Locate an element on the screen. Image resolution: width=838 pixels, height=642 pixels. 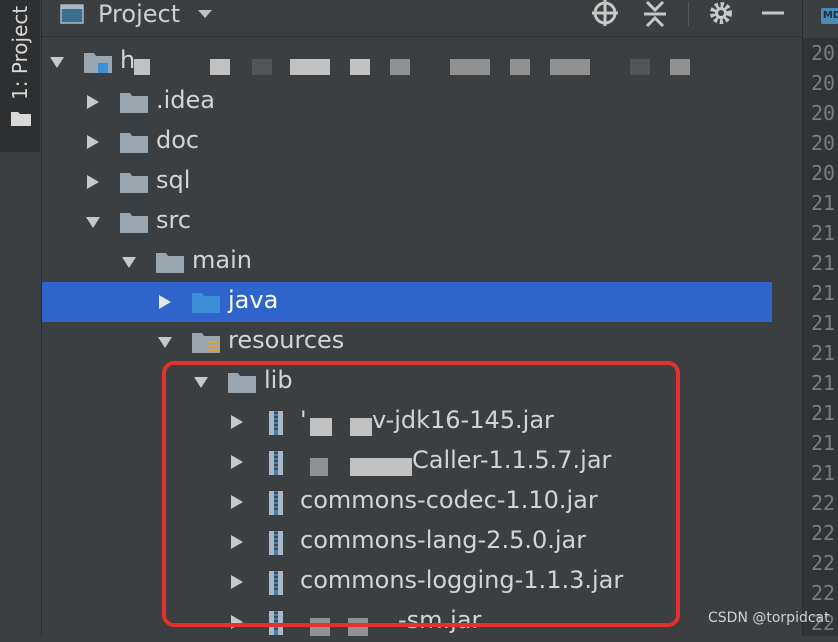
tree-item-label: doc is located at coordinates (178, 140).